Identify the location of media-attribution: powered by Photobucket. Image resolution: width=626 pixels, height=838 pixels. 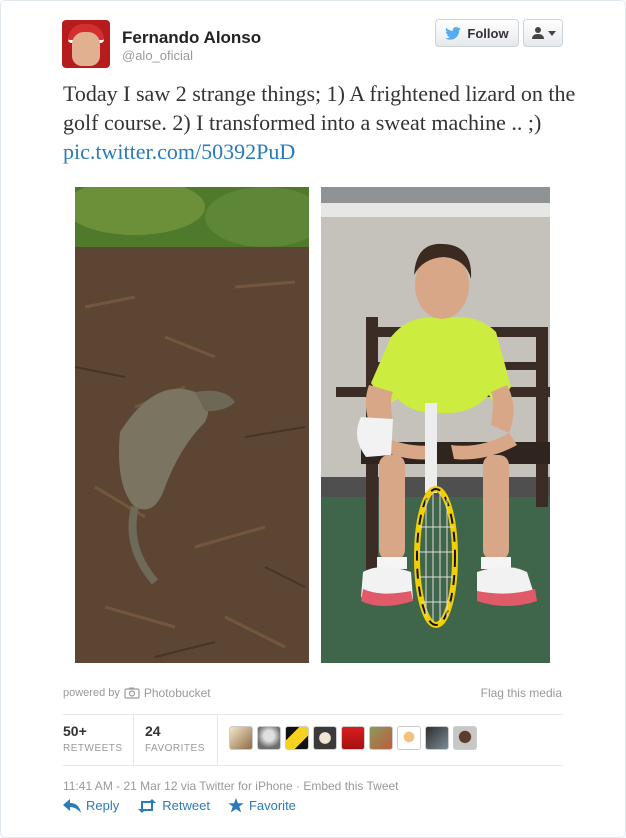
(137, 693).